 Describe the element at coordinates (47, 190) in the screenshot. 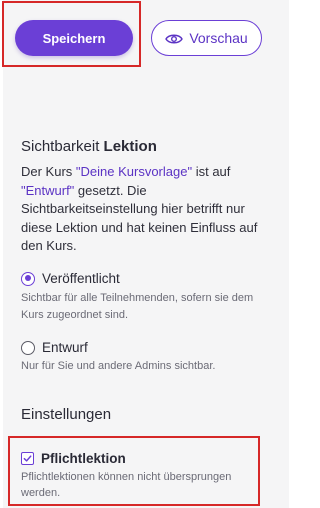

I see `status-link: "Entwurf"` at that location.